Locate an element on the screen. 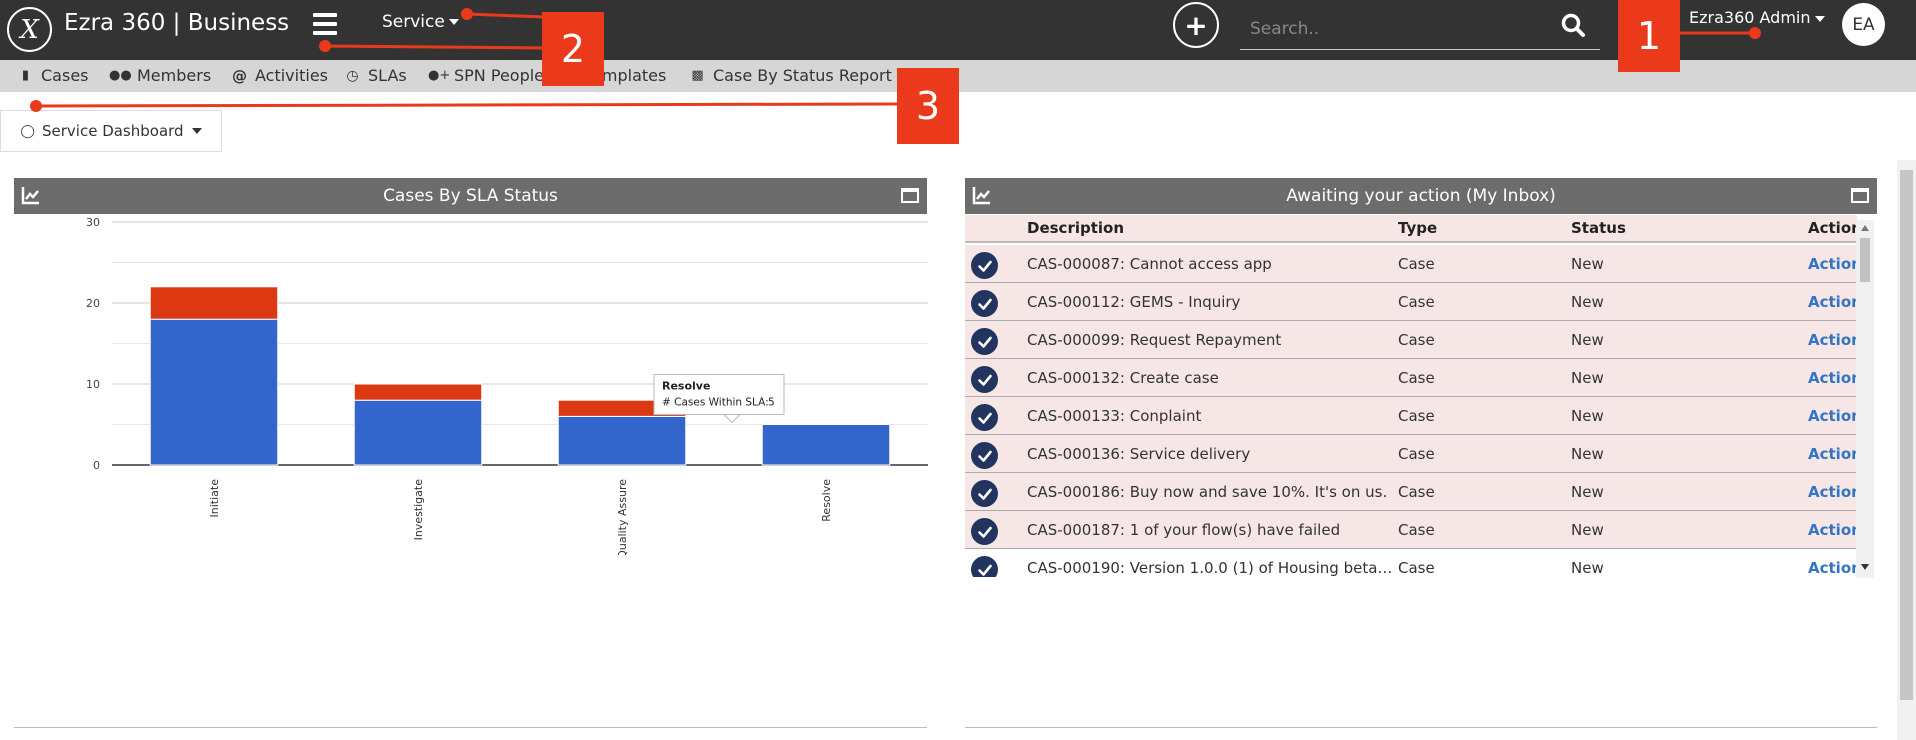 This screenshot has width=1916, height=740. clock-icon: ◷ is located at coordinates (352, 75).